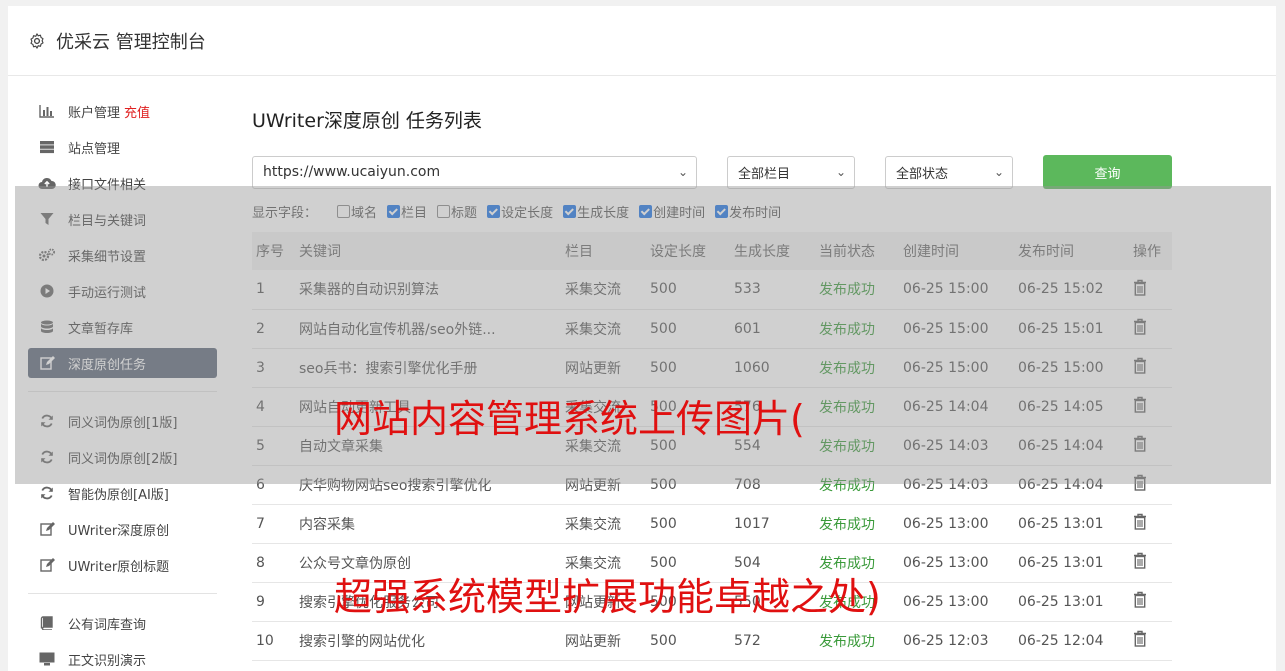 Image resolution: width=1285 pixels, height=671 pixels. What do you see at coordinates (107, 625) in the screenshot?
I see `sidebar-item-label: 公有词库查询` at bounding box center [107, 625].